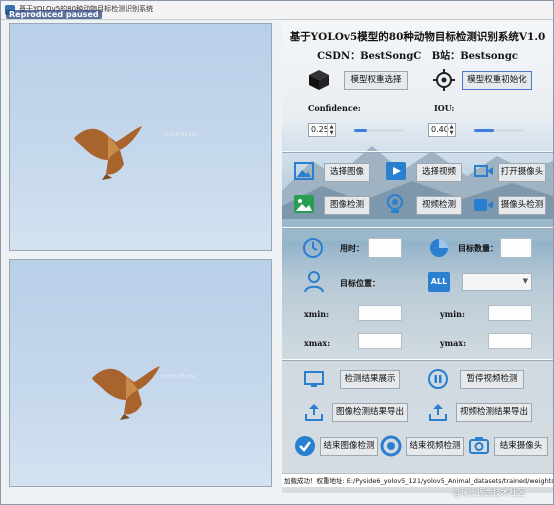 Image resolution: width=554 pixels, height=505 pixels. Describe the element at coordinates (483, 205) in the screenshot. I see `camcorder-icon` at that location.